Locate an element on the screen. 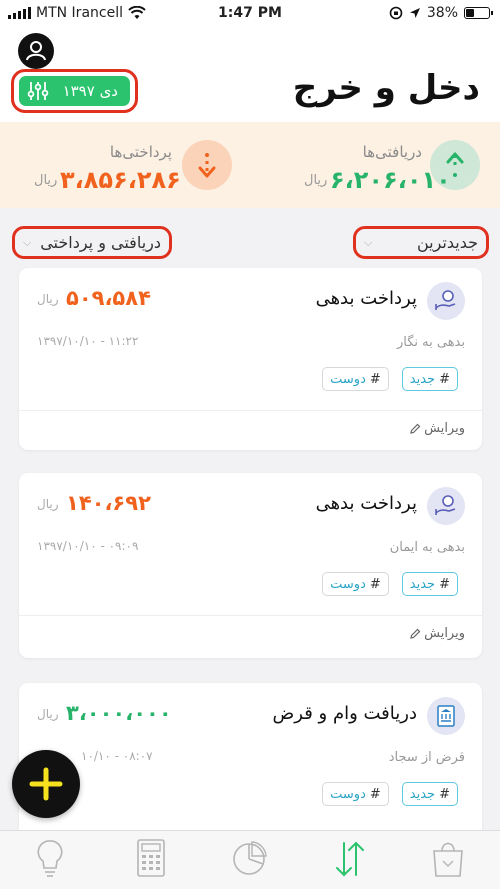  tab-bar is located at coordinates (250, 859).